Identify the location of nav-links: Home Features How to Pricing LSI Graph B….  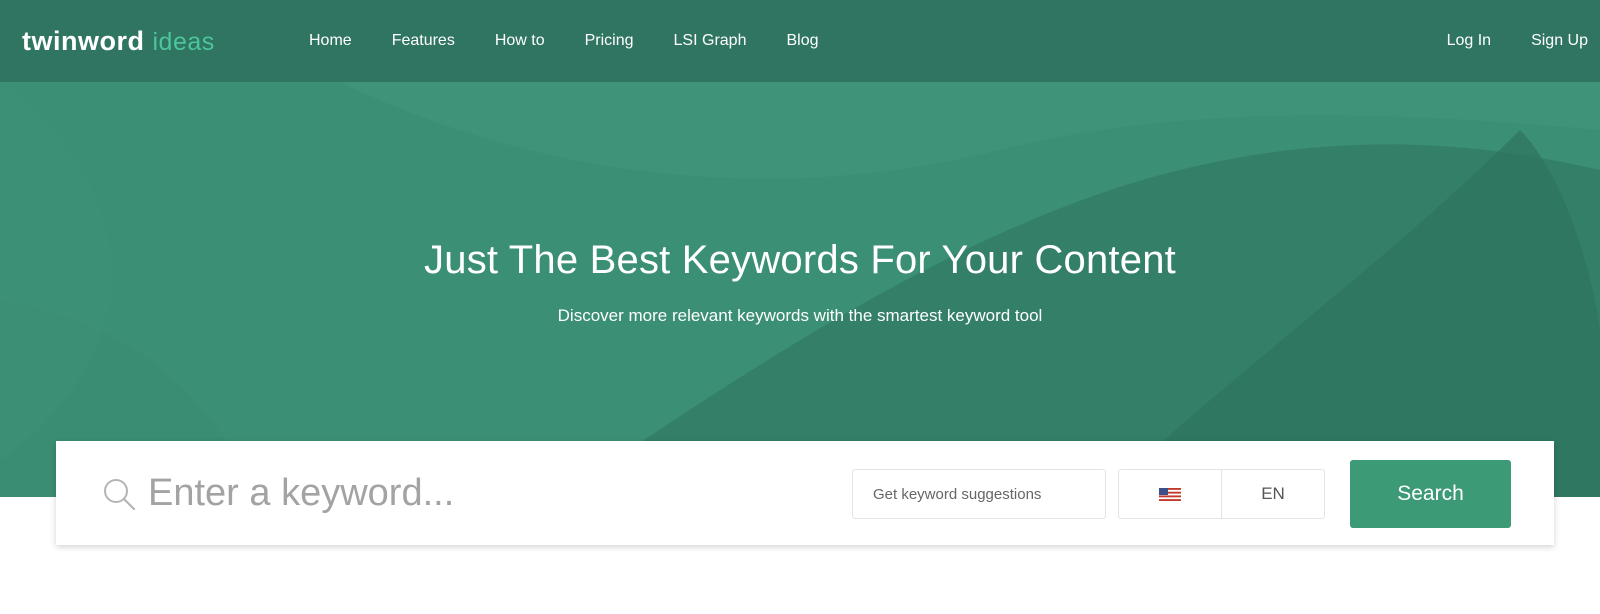
(584, 41).